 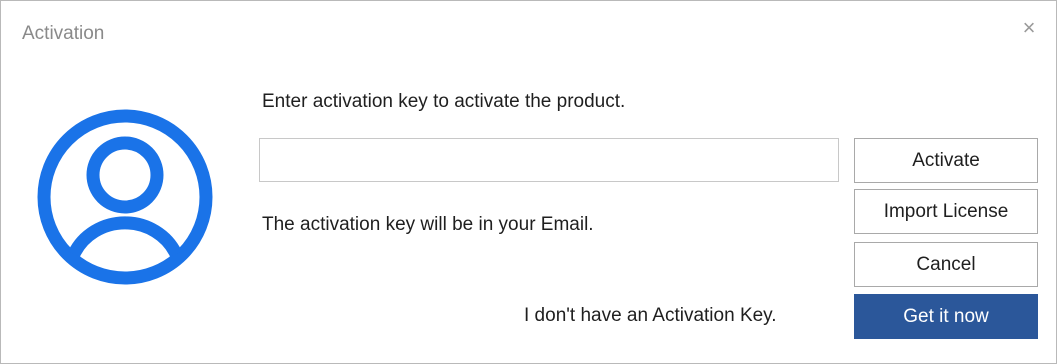 I want to click on no-key-label: I don't have an Activation Key., so click(x=650, y=315).